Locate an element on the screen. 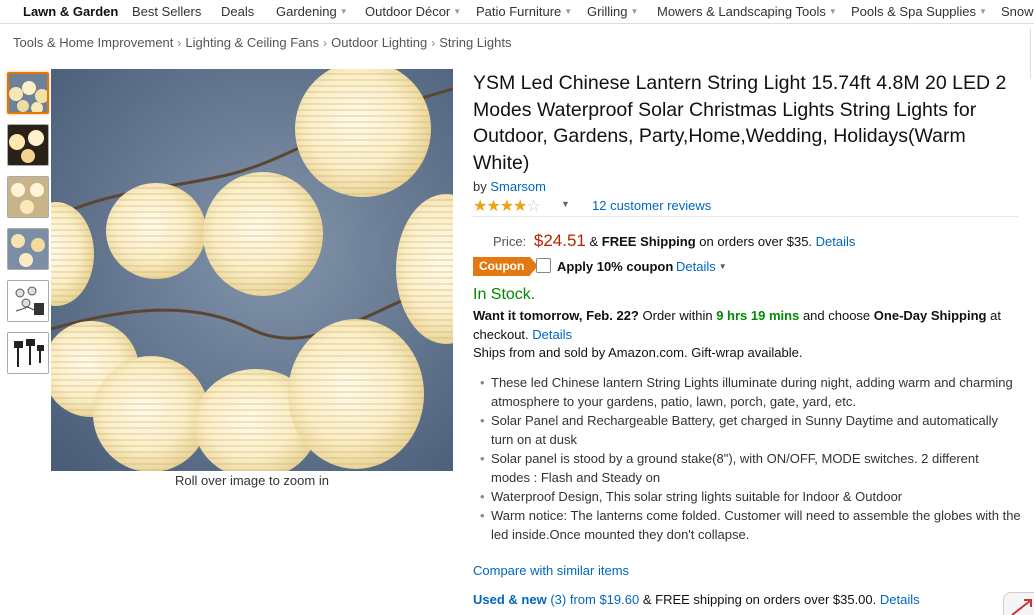  nav-item-gardening: Gardening ▼ is located at coordinates (312, 11).